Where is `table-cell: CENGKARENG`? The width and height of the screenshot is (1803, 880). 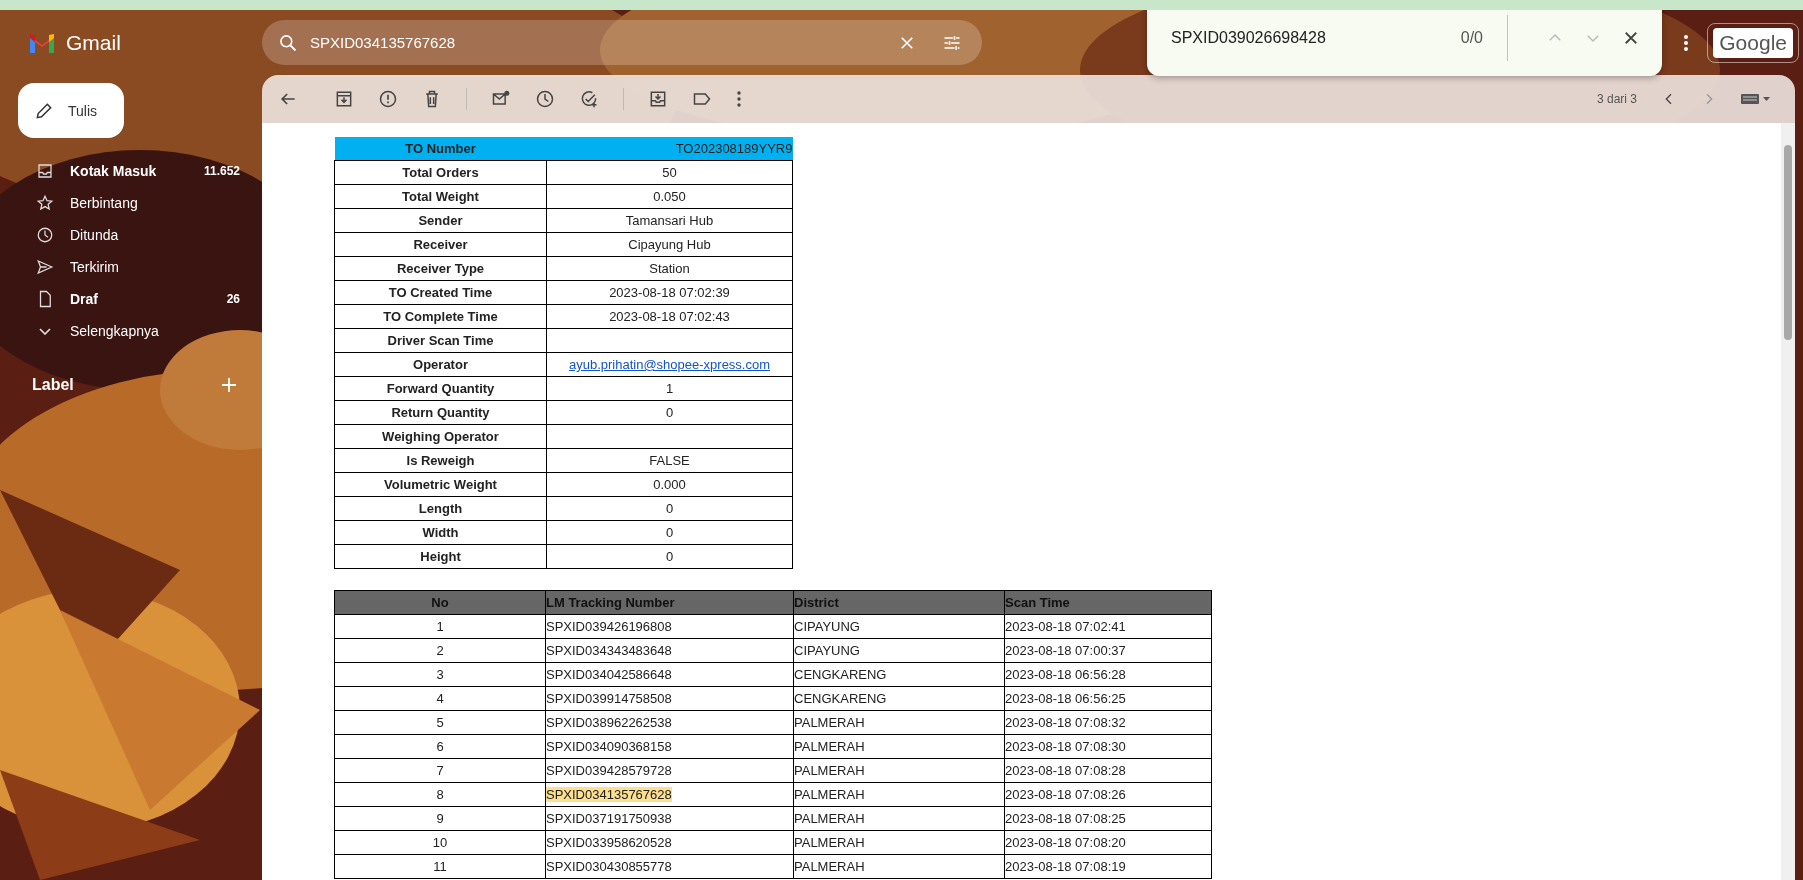
table-cell: CENGKARENG is located at coordinates (899, 698).